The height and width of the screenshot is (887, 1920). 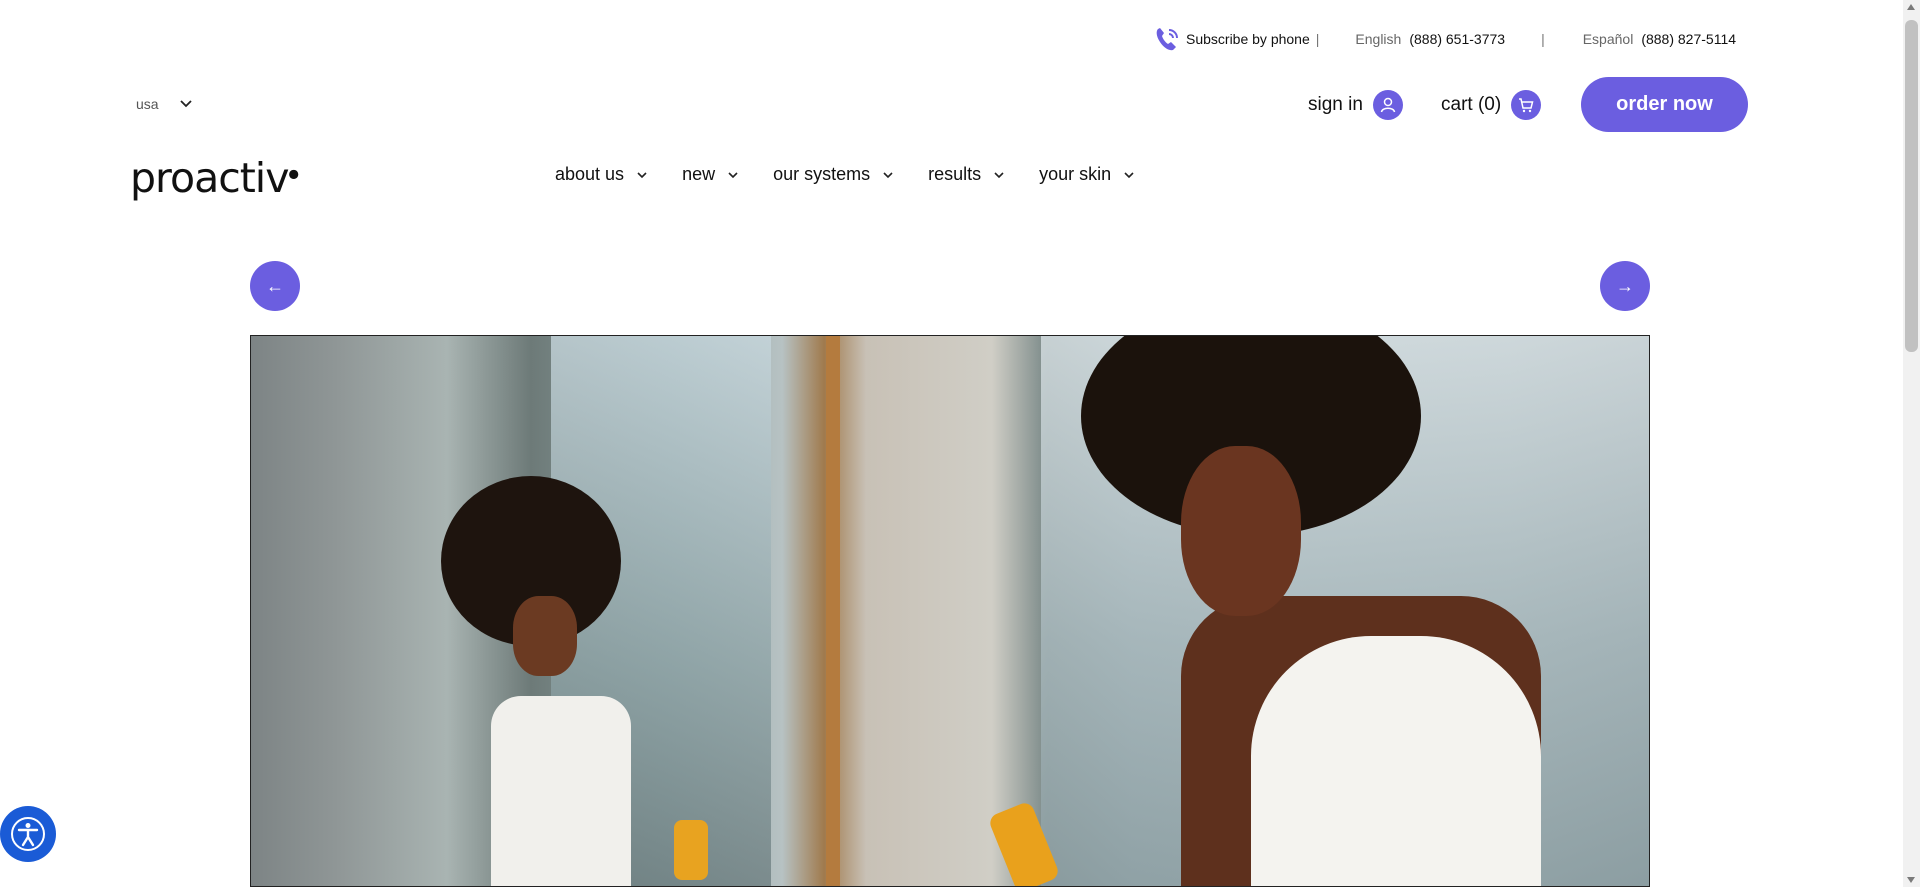 What do you see at coordinates (1075, 174) in the screenshot?
I see `nav-item-label: your skin` at bounding box center [1075, 174].